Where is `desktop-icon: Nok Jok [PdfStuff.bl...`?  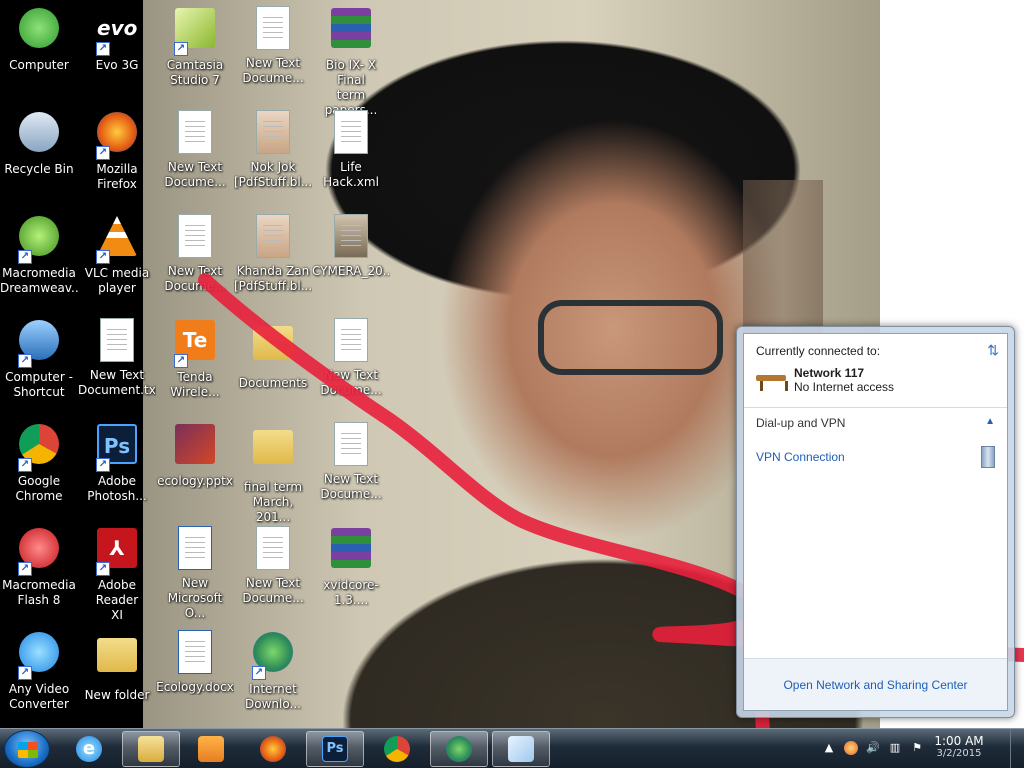
desktop-icon: Nok Jok [PdfStuff.bl... is located at coordinates (273, 150).